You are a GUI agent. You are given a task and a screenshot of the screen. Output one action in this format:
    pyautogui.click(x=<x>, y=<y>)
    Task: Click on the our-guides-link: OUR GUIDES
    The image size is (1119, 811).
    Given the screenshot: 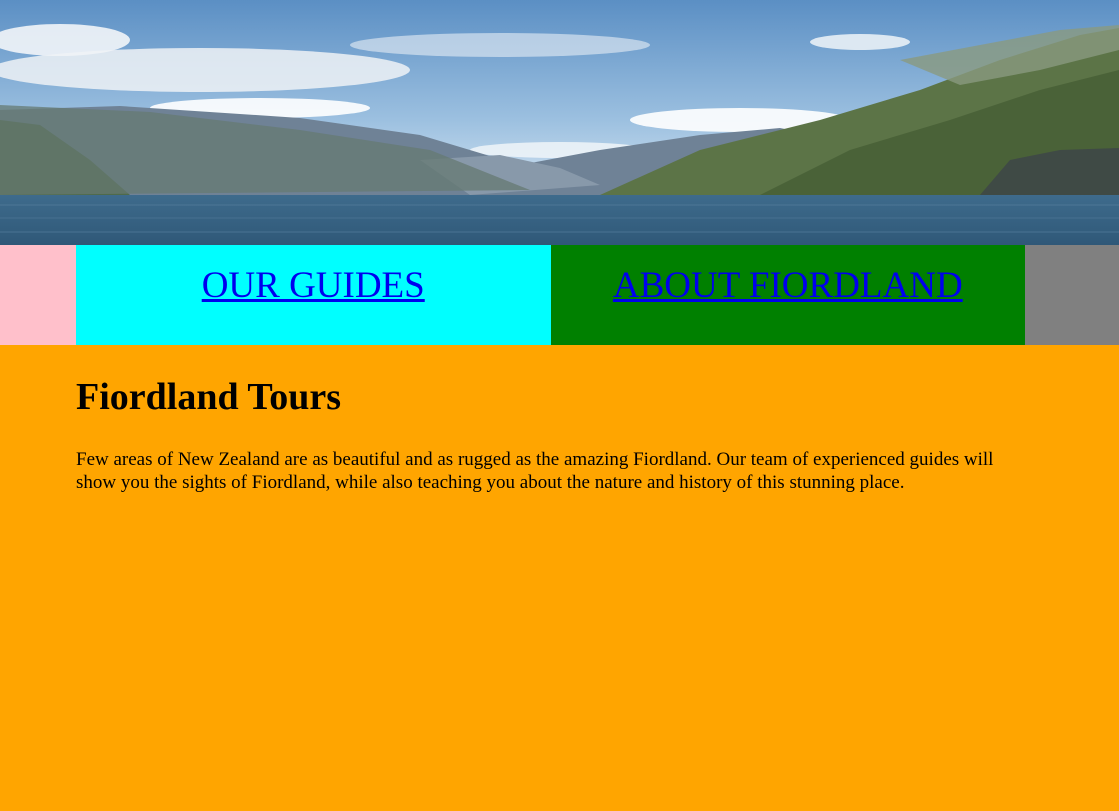 What is the action you would take?
    pyautogui.click(x=313, y=286)
    